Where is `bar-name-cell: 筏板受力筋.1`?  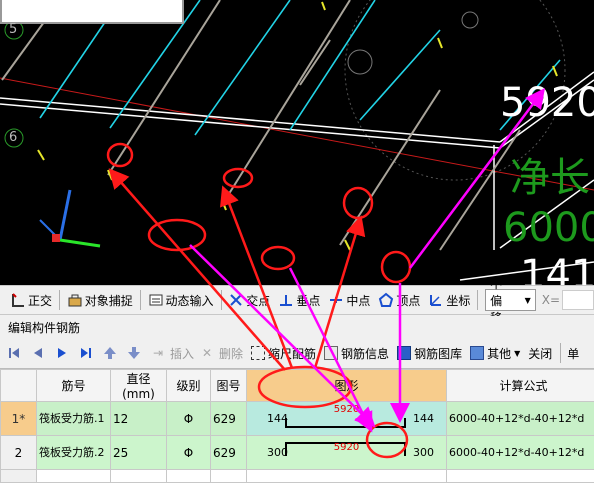
bar-name-cell: 筏板受力筋.1 is located at coordinates (74, 419).